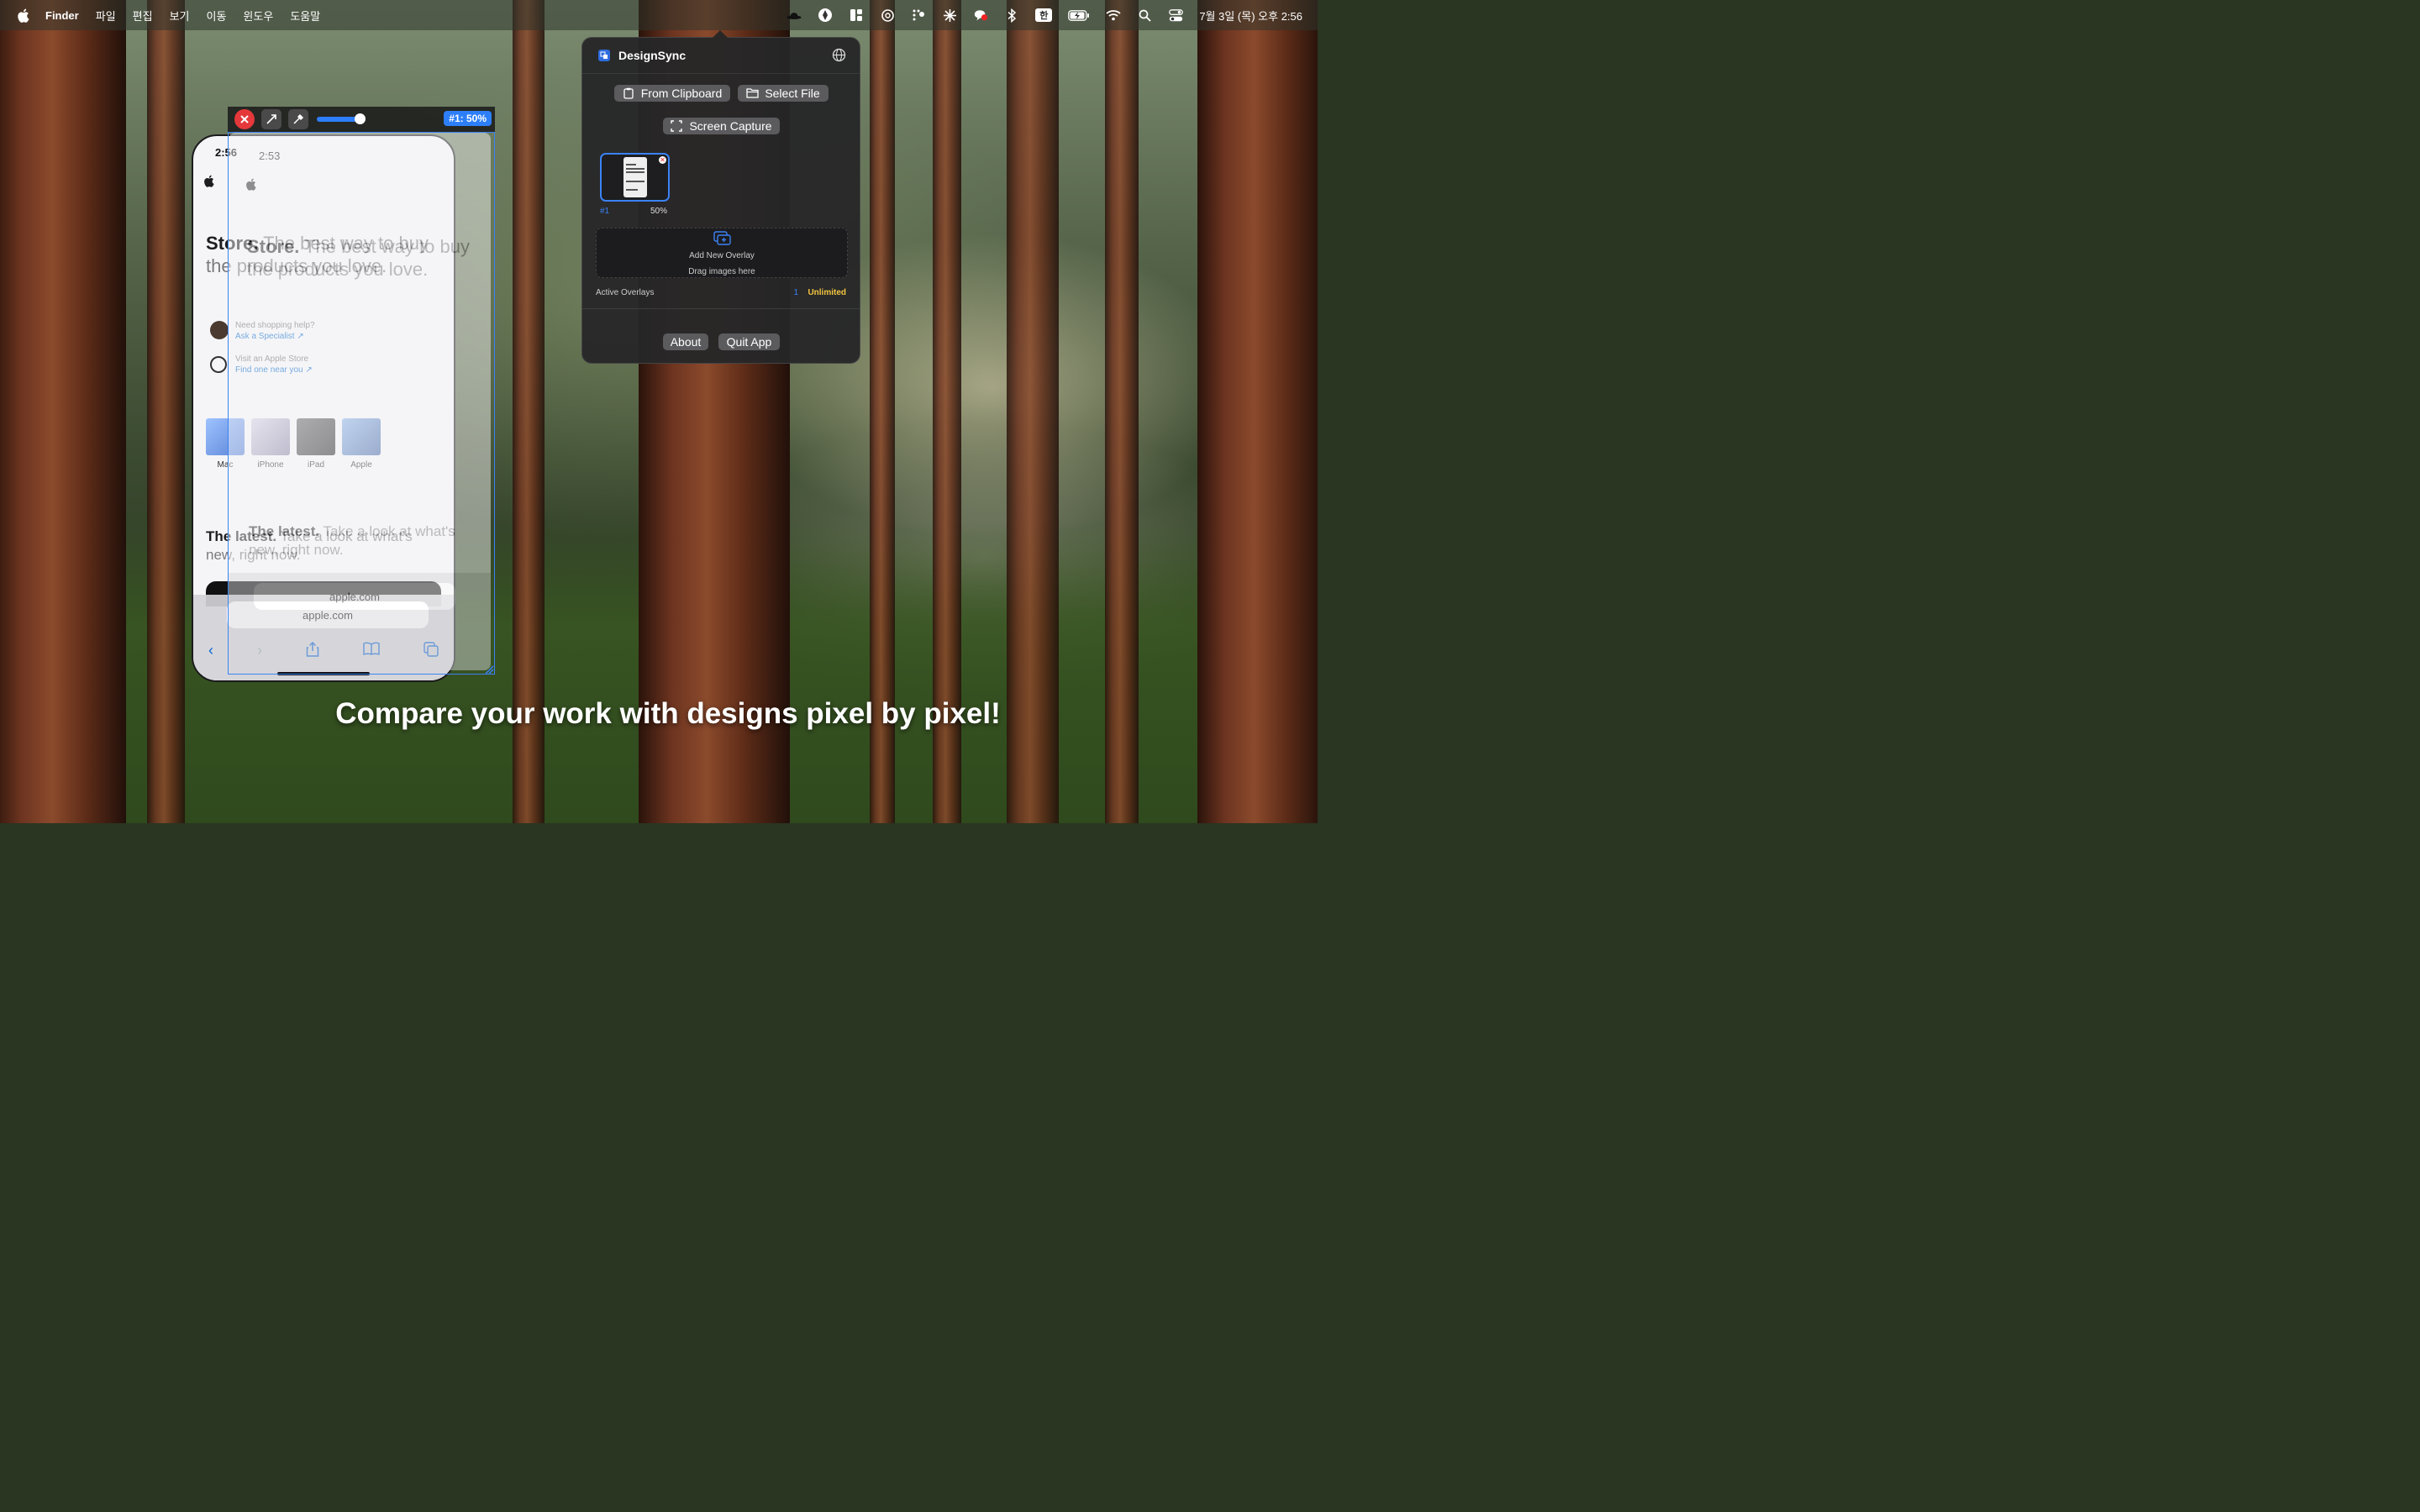 Image resolution: width=2420 pixels, height=1512 pixels. Describe the element at coordinates (209, 183) in the screenshot. I see `apple-logo-icon` at that location.